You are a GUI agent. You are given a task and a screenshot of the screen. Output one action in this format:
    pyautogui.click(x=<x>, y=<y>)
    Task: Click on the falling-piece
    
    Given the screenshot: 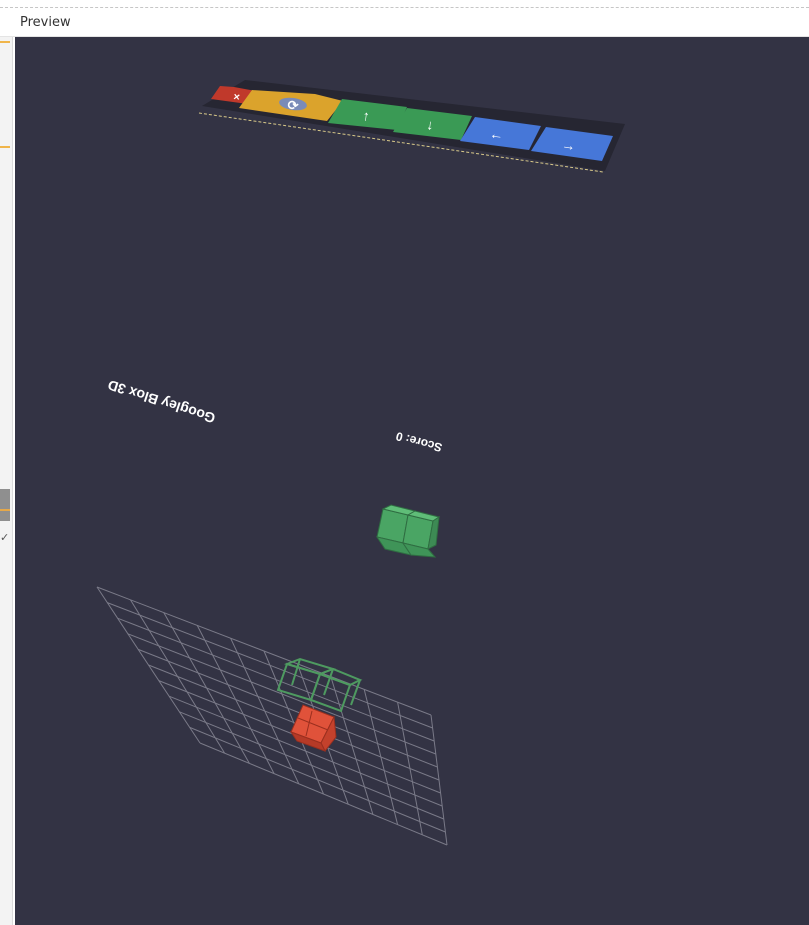 What is the action you would take?
    pyautogui.click(x=408, y=531)
    